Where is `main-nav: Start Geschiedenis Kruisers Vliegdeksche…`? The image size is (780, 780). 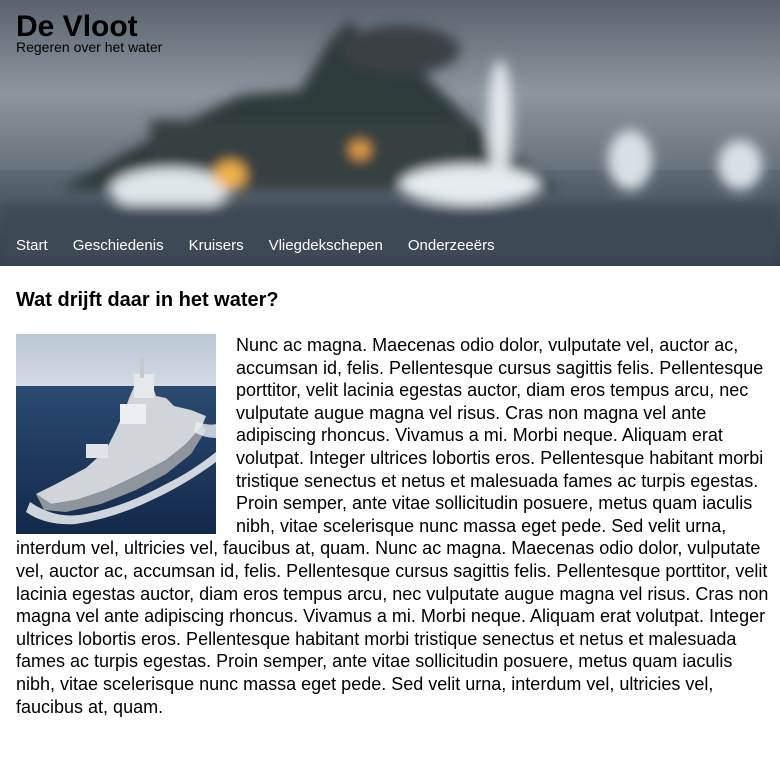 main-nav: Start Geschiedenis Kruisers Vliegdeksche… is located at coordinates (268, 246).